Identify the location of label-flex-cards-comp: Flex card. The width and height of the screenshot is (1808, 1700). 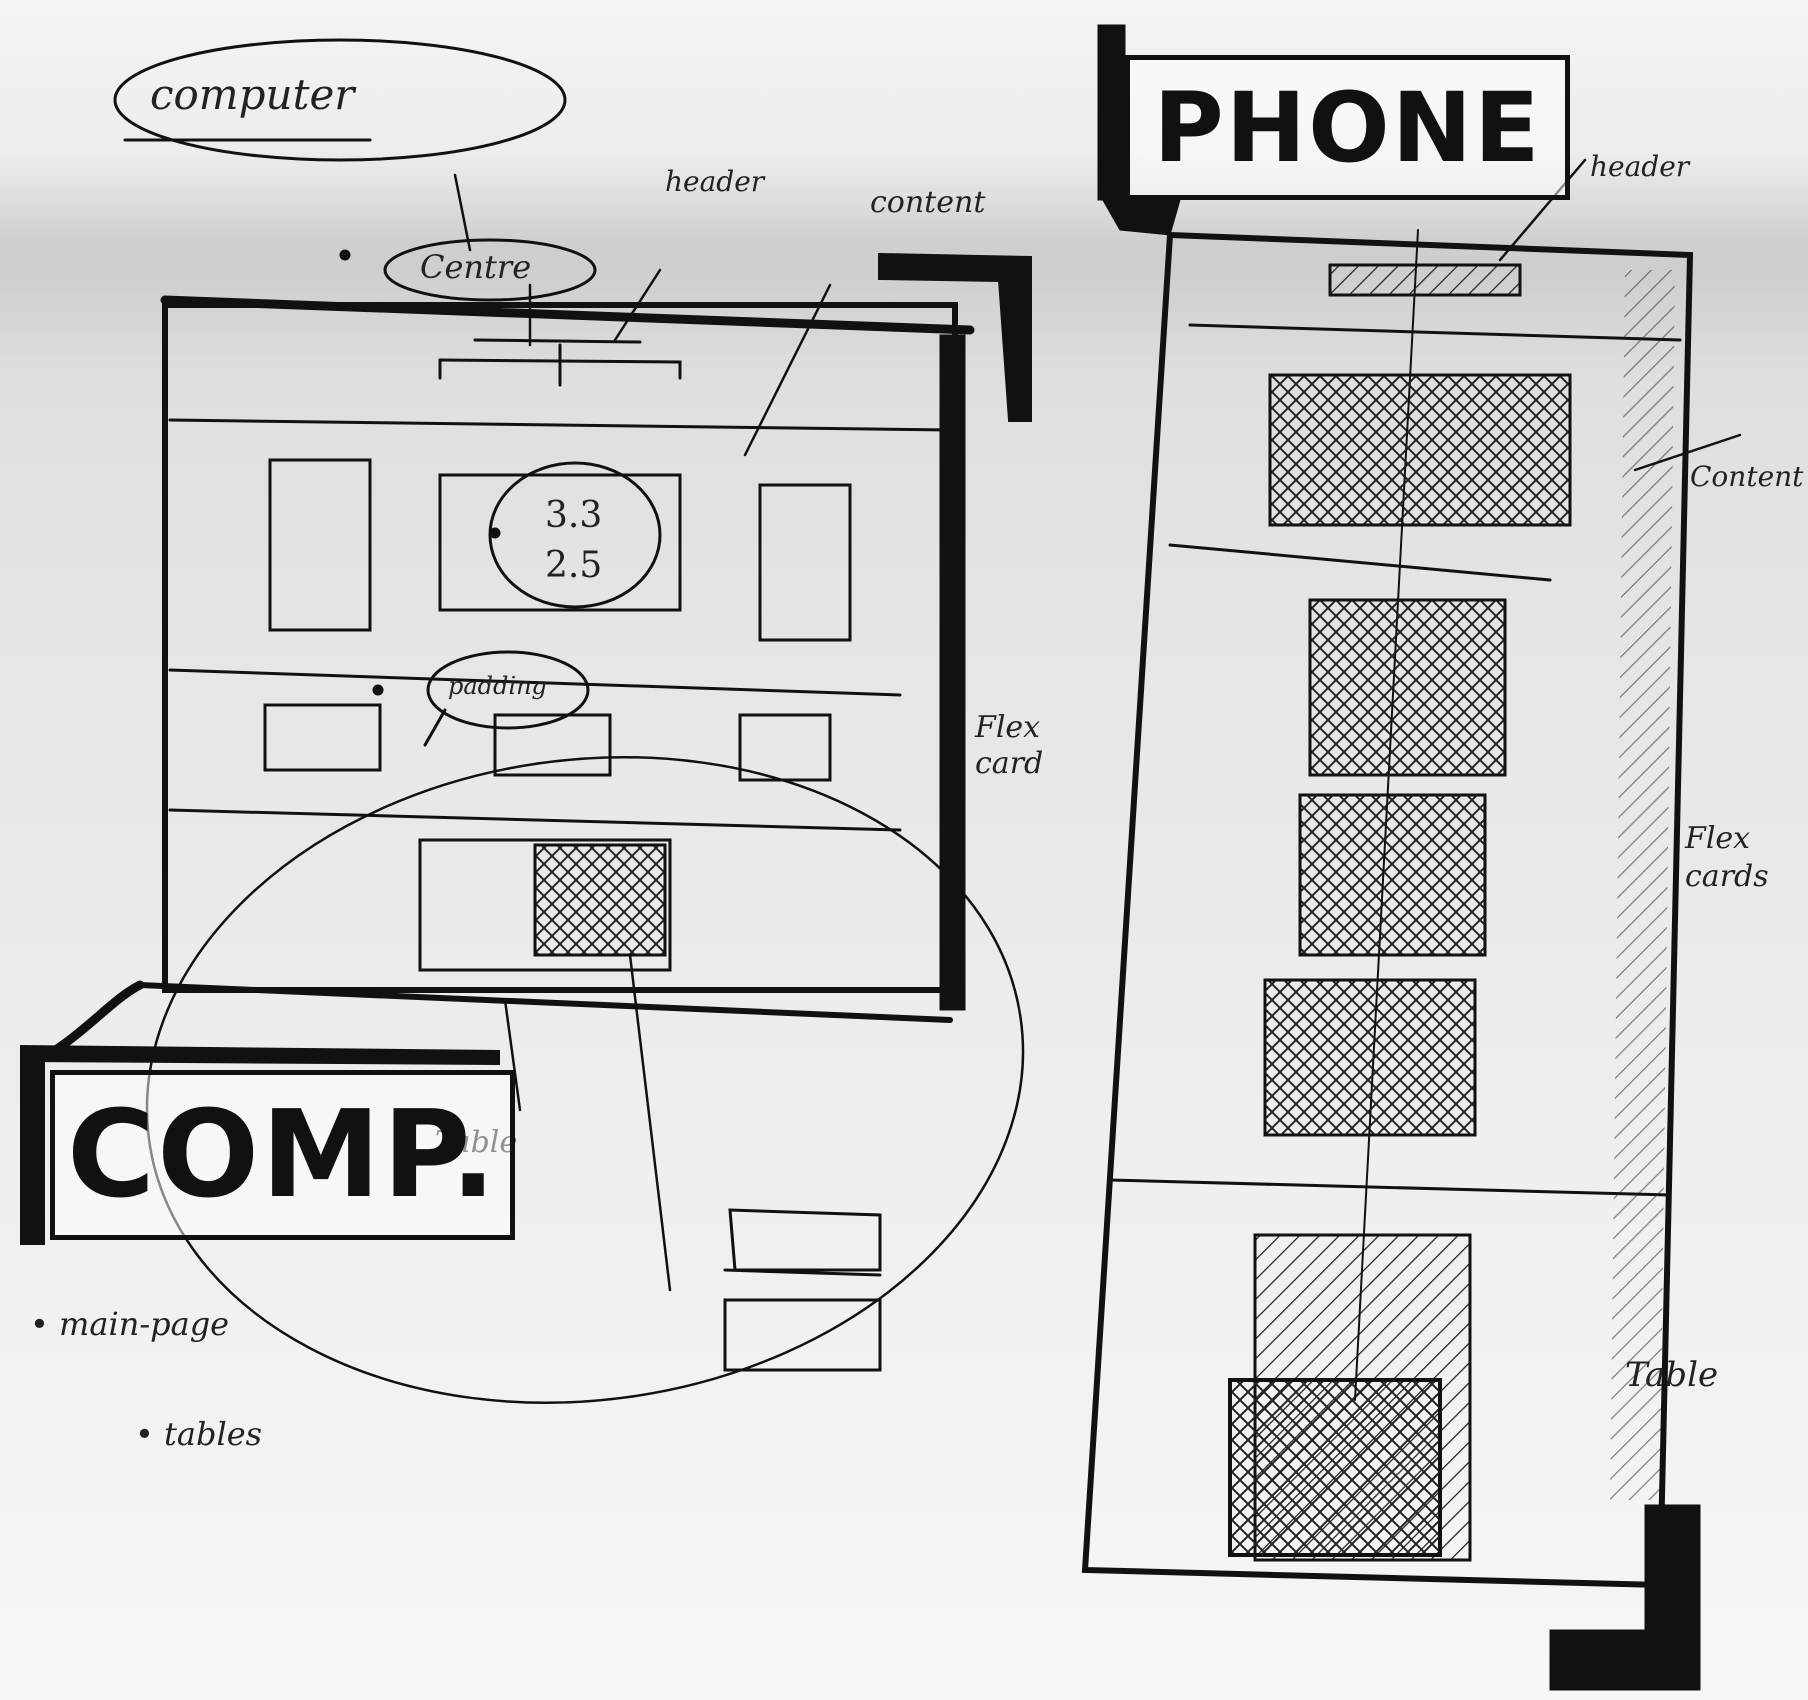
(1009, 745).